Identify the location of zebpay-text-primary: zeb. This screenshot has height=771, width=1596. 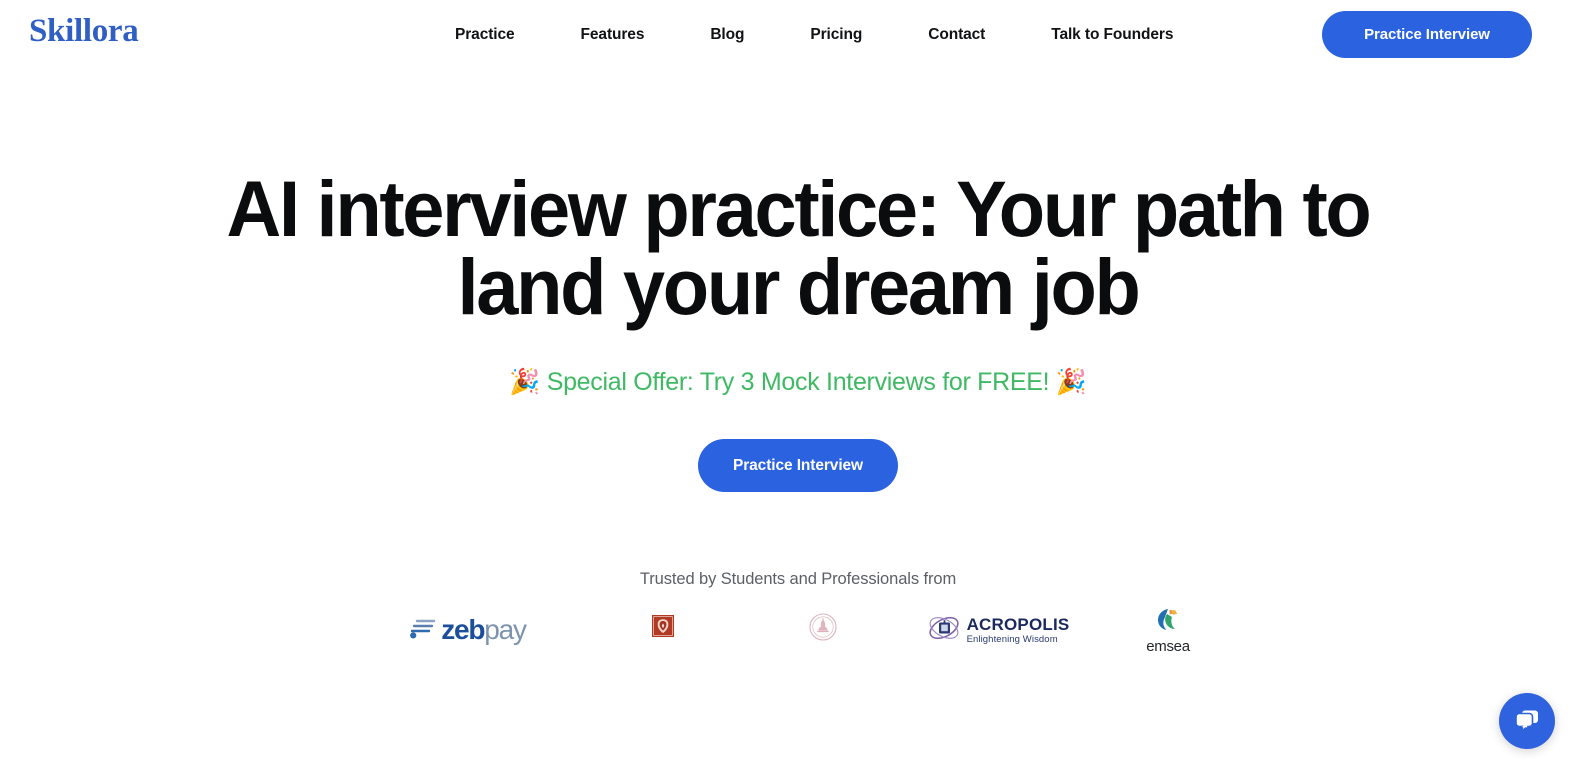
(463, 629).